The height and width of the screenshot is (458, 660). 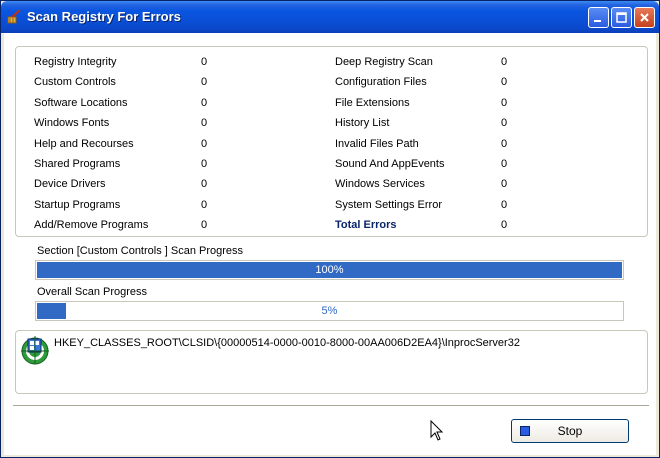 I want to click on stat-label: Software Locations, so click(x=81, y=103).